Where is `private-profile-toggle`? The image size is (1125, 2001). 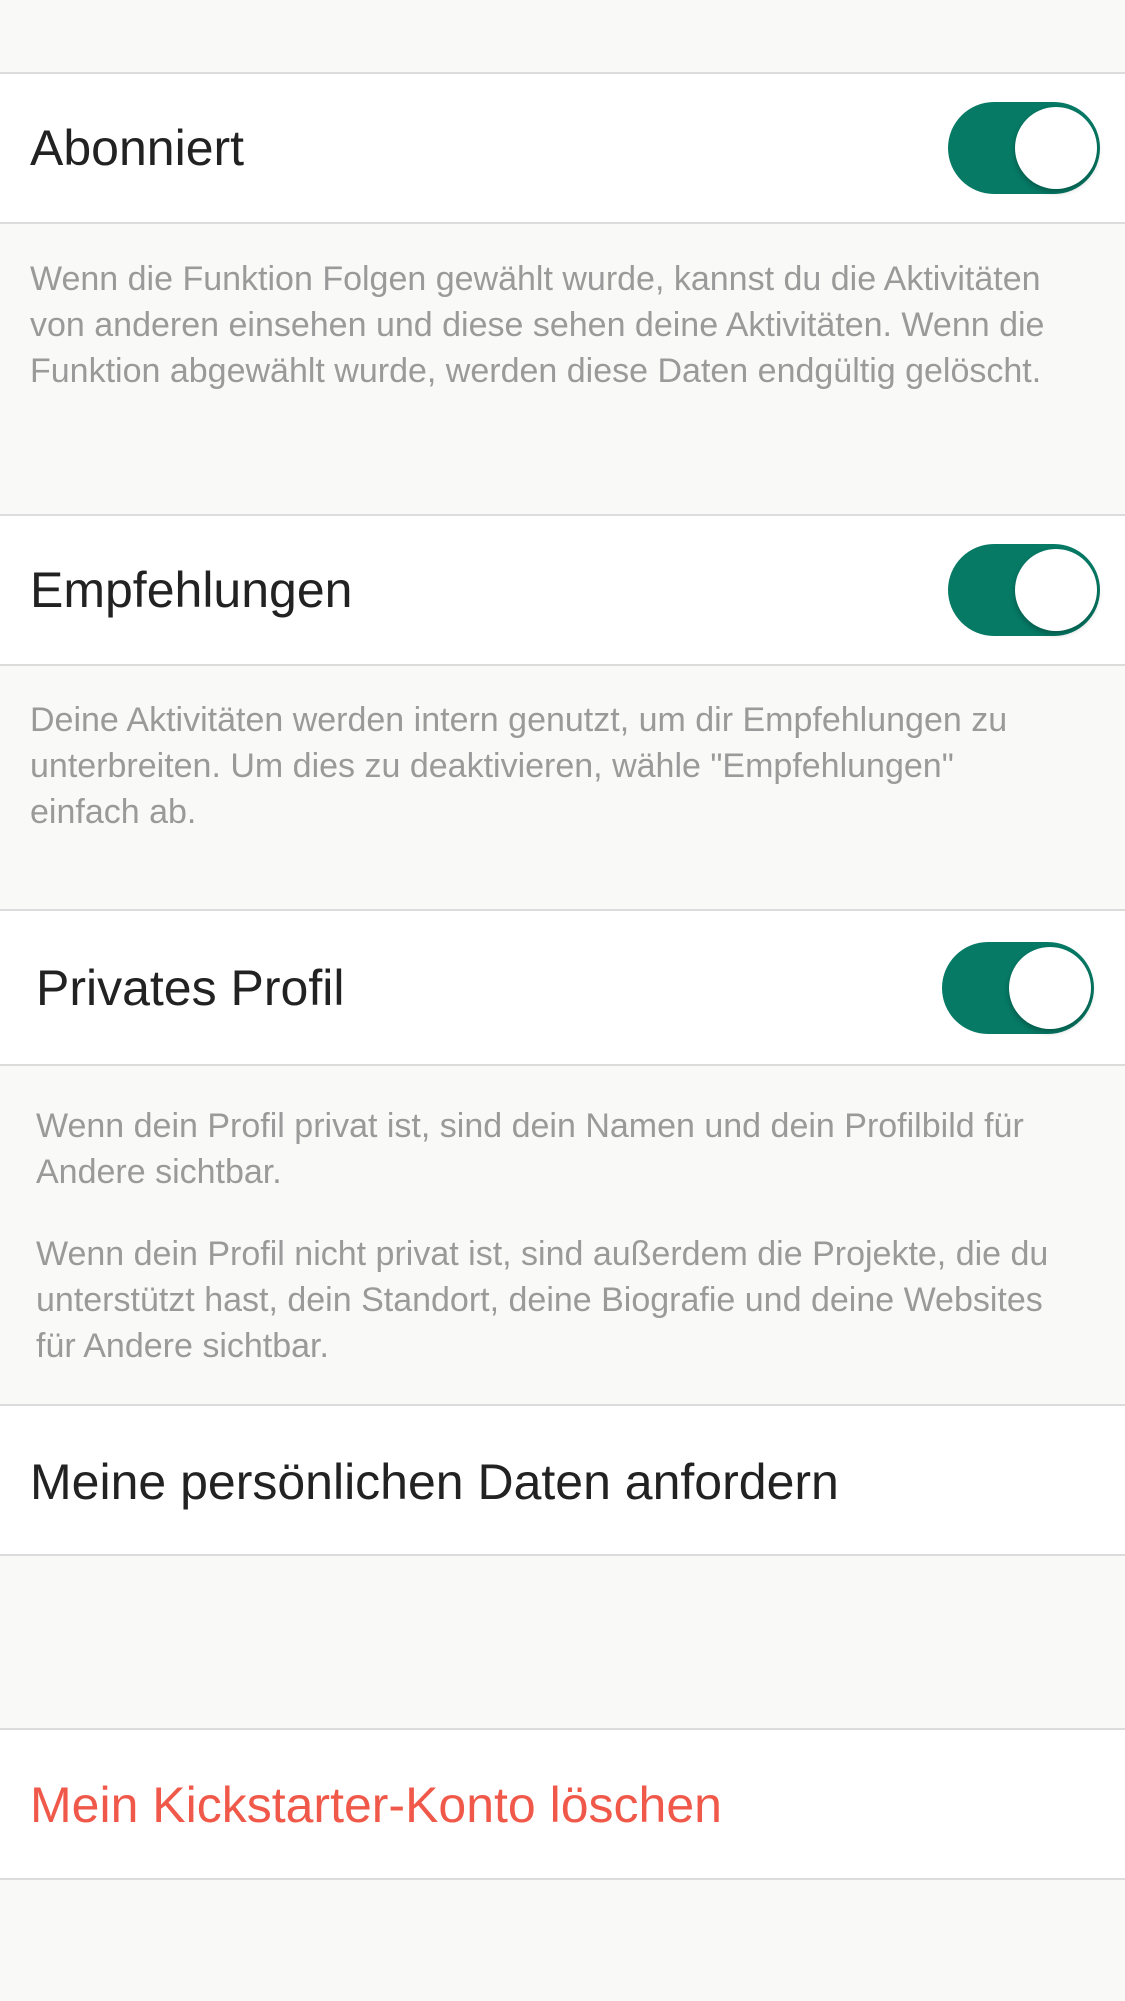
private-profile-toggle is located at coordinates (1018, 988).